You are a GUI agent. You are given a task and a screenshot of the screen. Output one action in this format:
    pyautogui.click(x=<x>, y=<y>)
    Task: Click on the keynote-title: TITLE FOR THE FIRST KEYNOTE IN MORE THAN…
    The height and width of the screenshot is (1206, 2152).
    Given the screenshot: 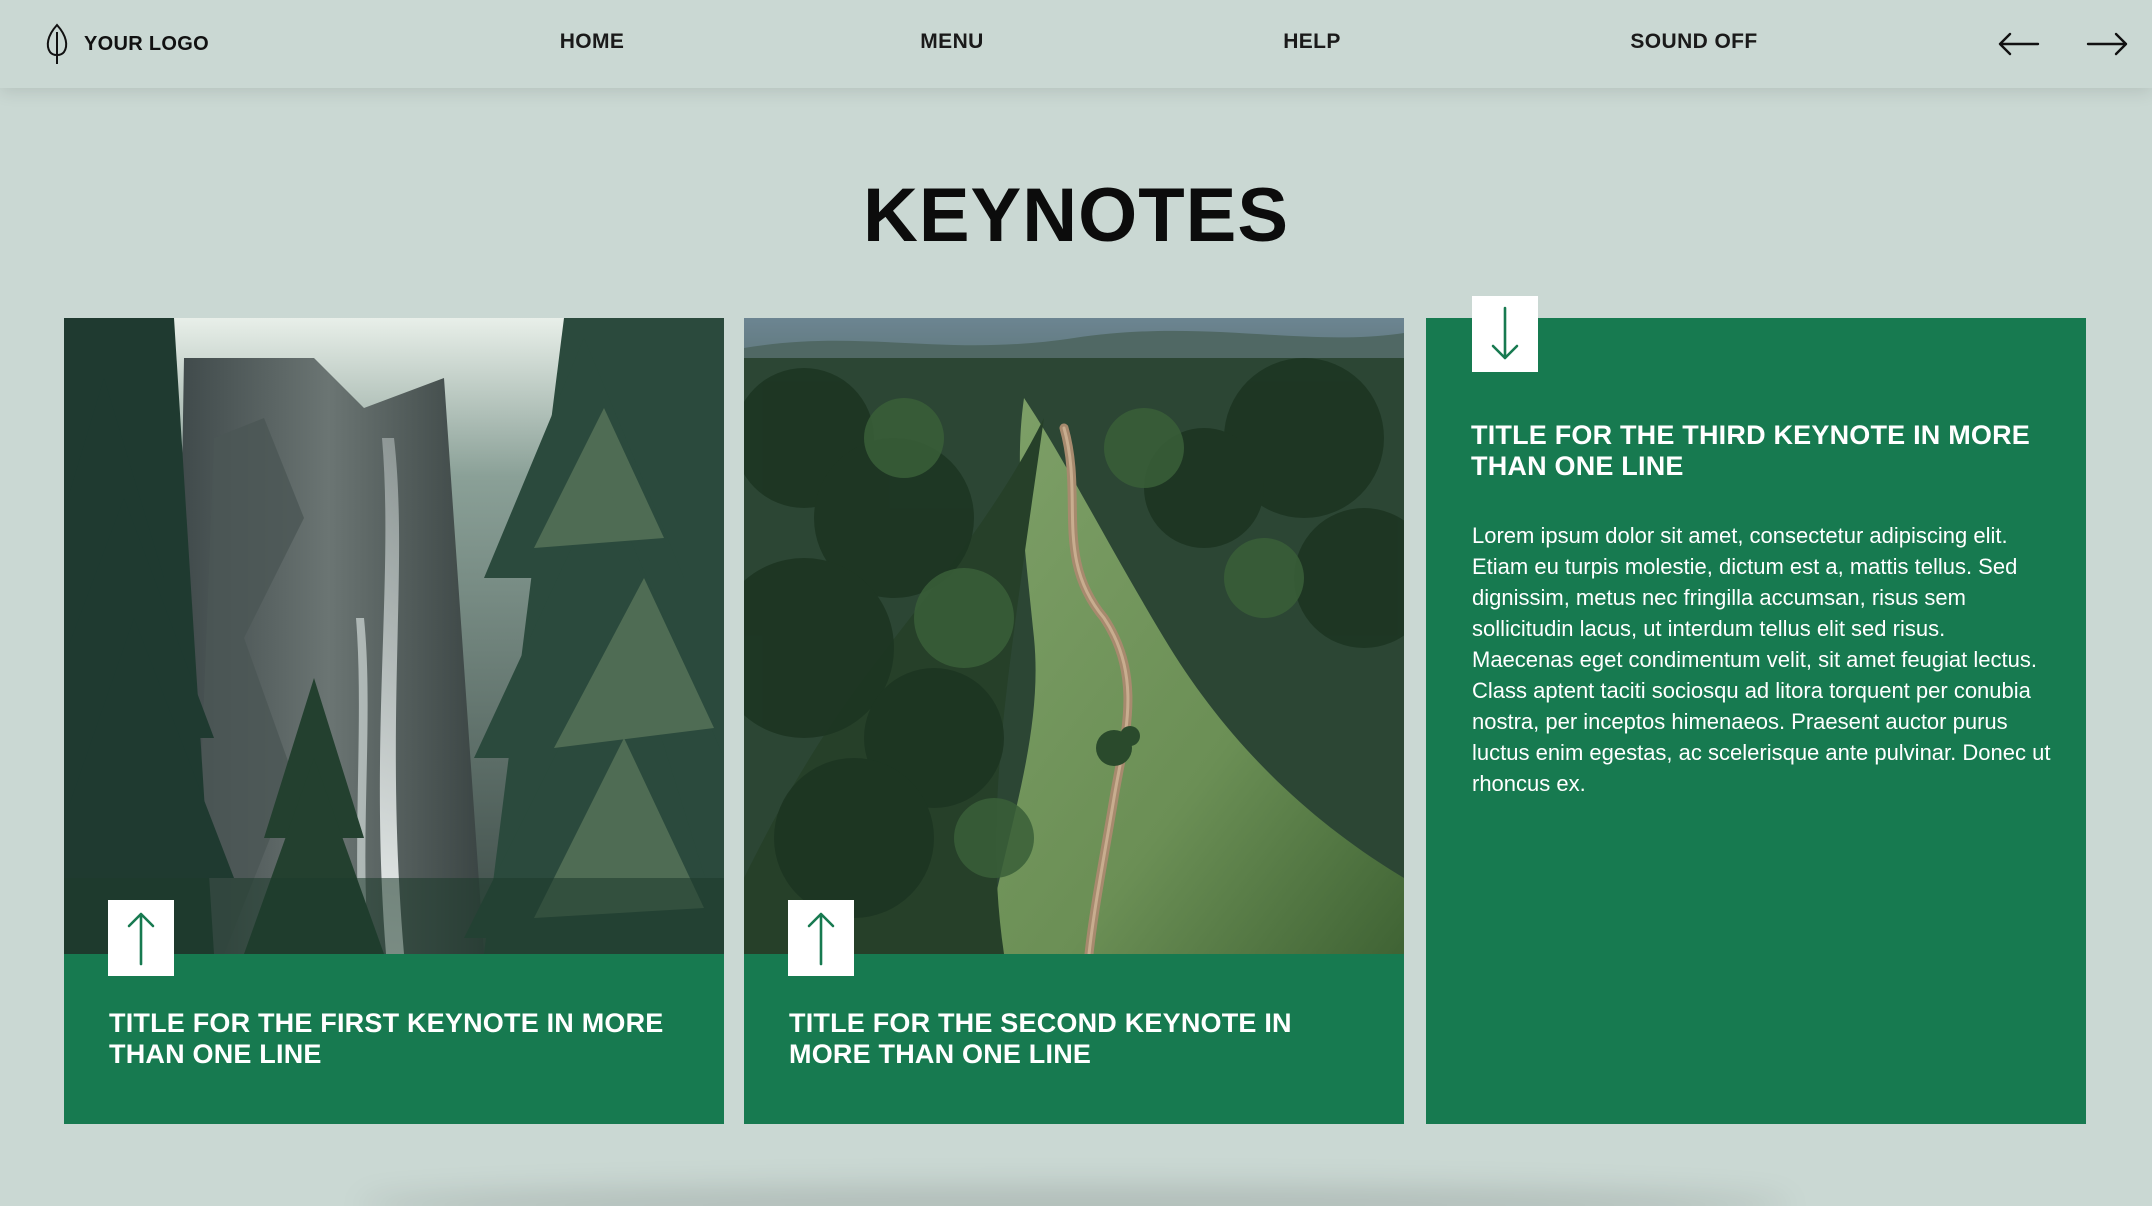 What is the action you would take?
    pyautogui.click(x=386, y=1038)
    